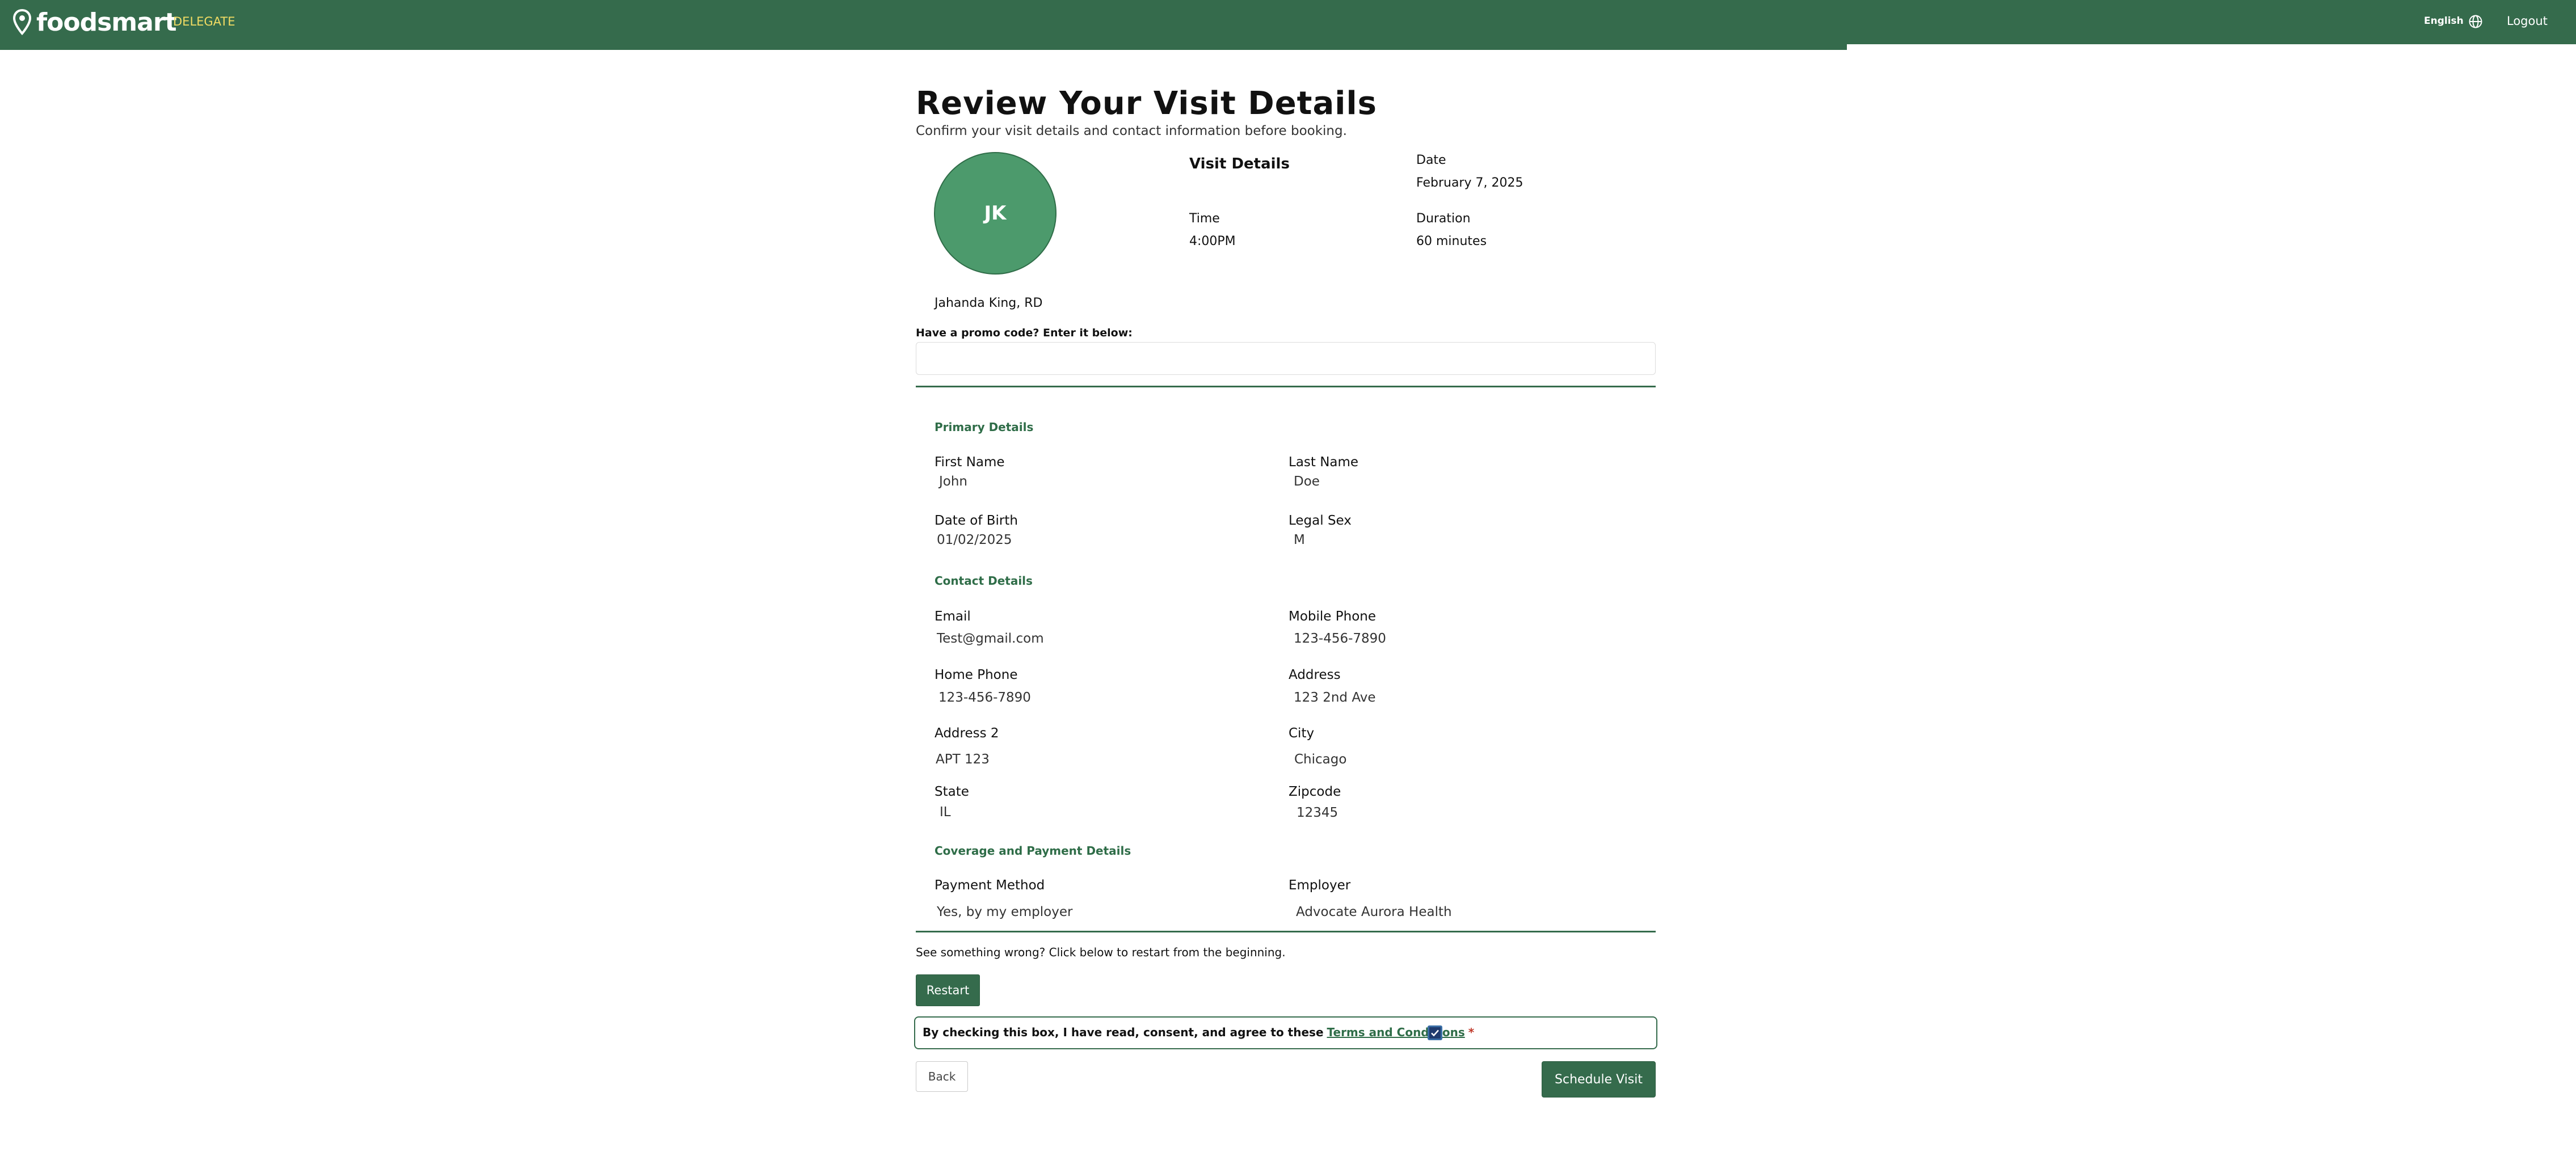 The width and height of the screenshot is (2576, 1165). I want to click on progress-bar, so click(1288, 47).